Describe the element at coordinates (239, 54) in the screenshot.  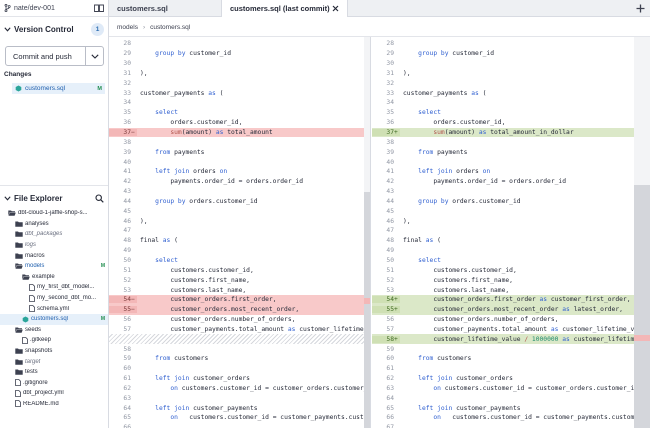
I see `code-line: 29 group by customer_id` at that location.